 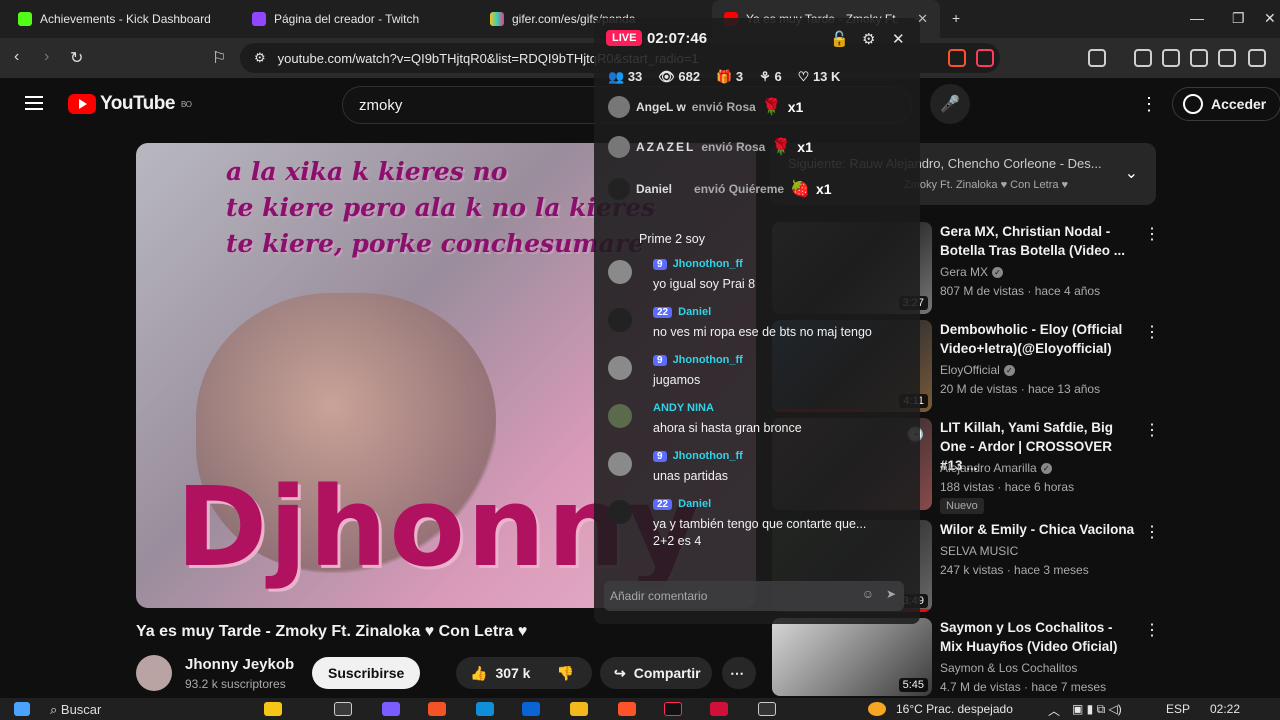 What do you see at coordinates (677, 541) in the screenshot?
I see `chat-message-text: 2+2 es 4` at bounding box center [677, 541].